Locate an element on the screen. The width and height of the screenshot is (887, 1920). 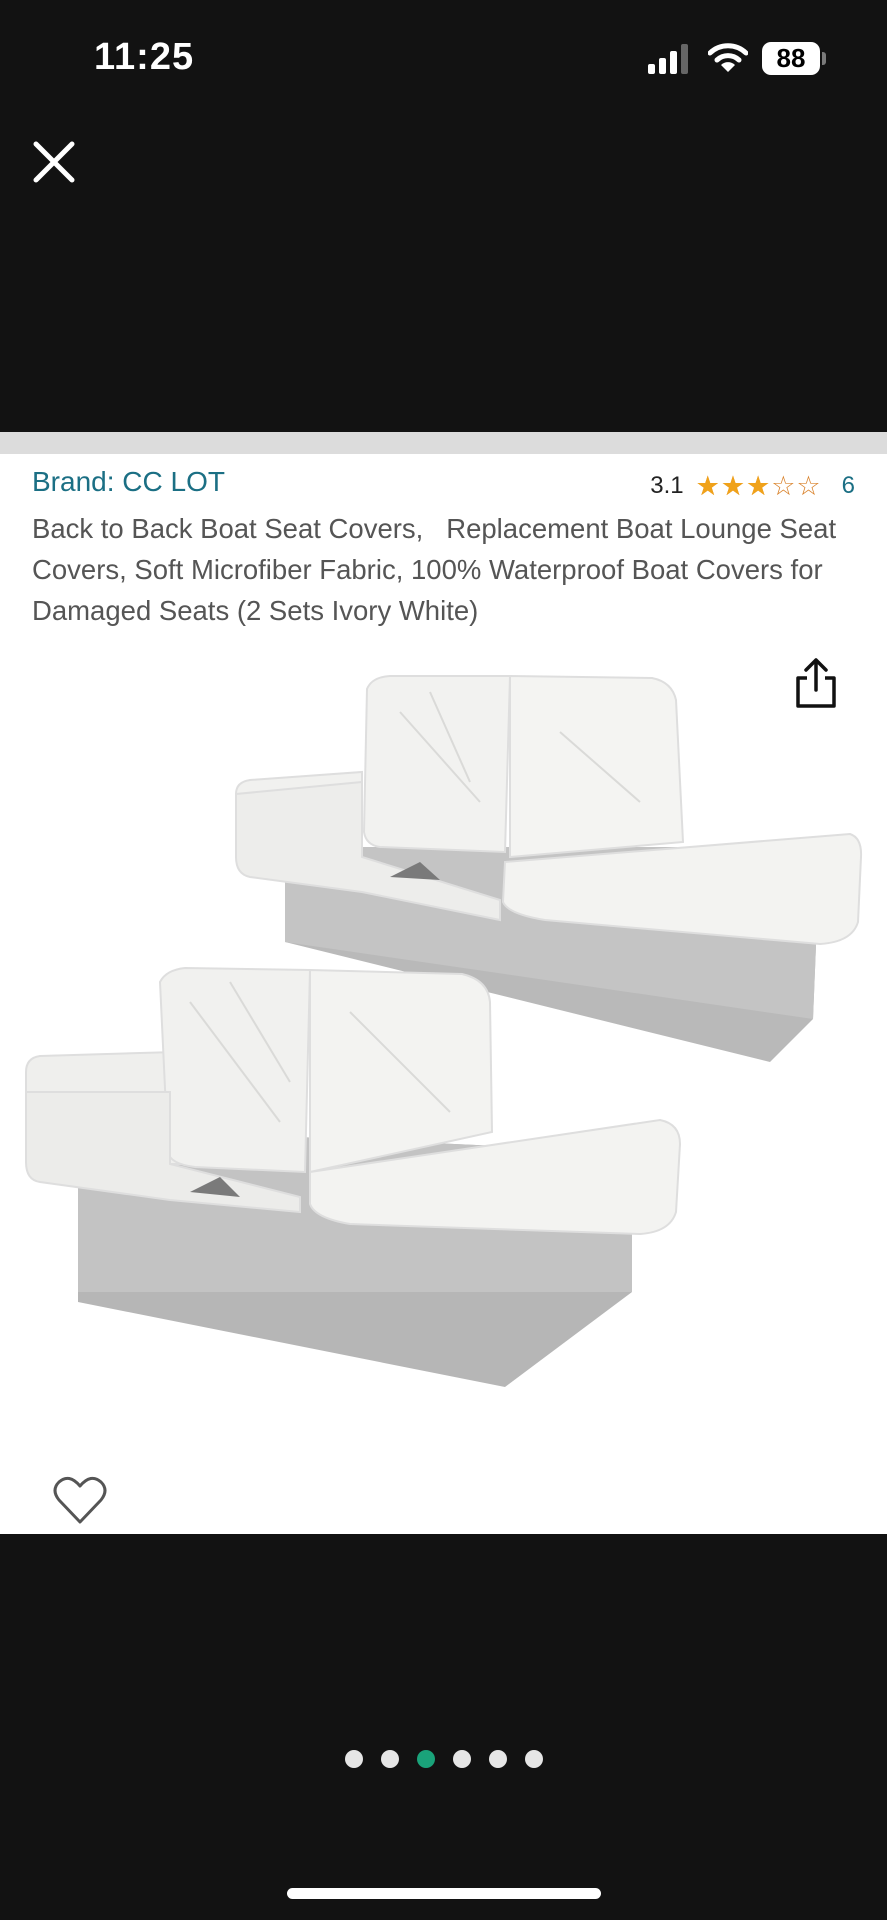
share-icon is located at coordinates (816, 684).